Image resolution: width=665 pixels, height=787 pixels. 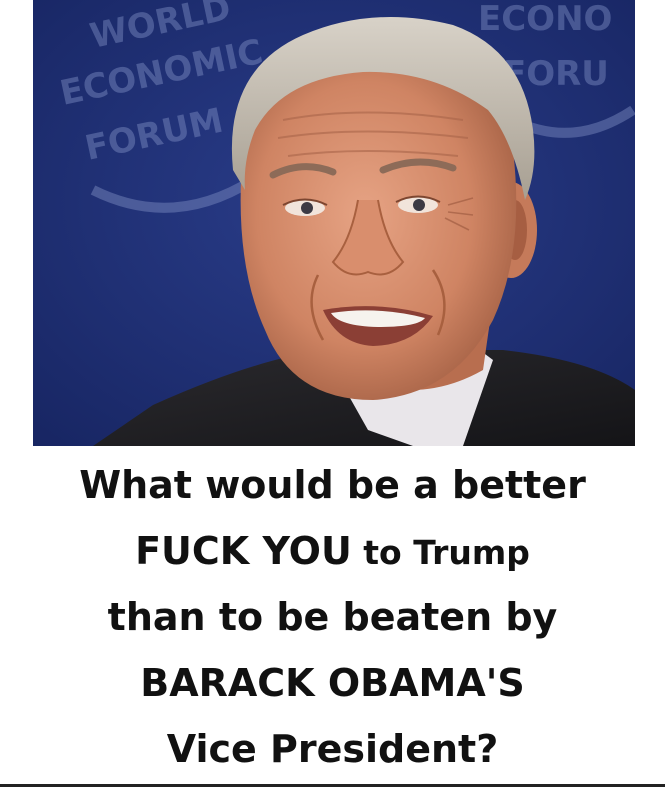 I want to click on logo-right-line1: ECONO, so click(x=545, y=19).